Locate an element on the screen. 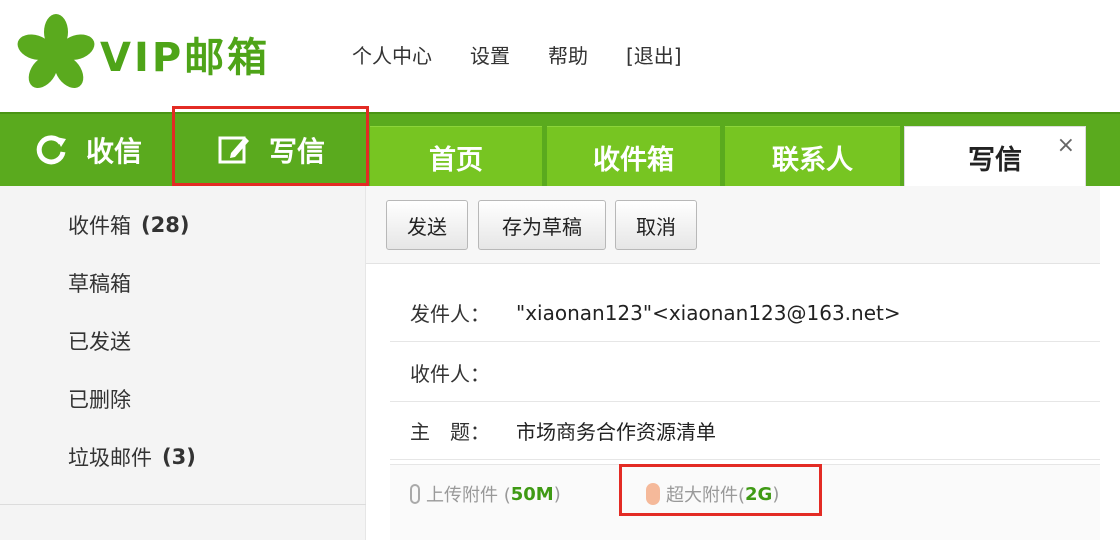 Image resolution: width=1120 pixels, height=540 pixels. sidebar-item-inbox: 收件箱 (28) is located at coordinates (128, 225).